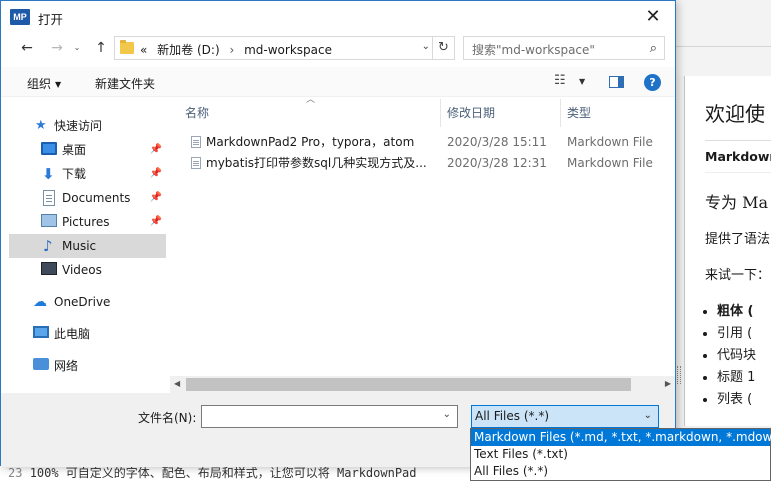  I want to click on markdownpad-app-icon: MP, so click(20, 17).